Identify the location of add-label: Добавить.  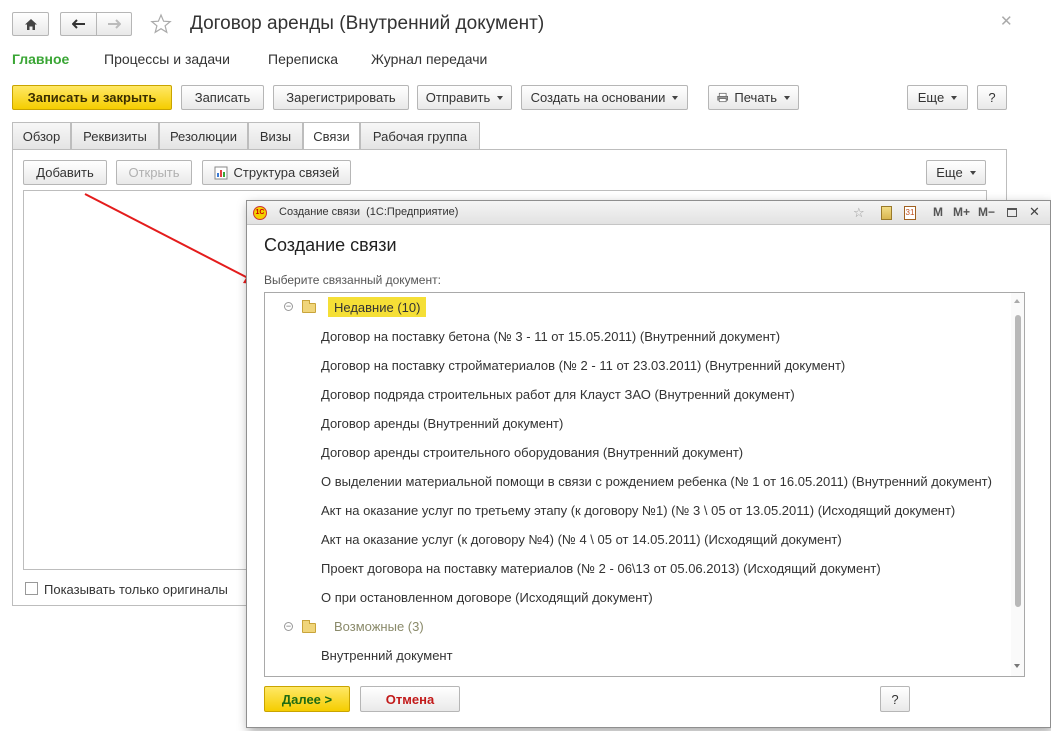
(65, 172).